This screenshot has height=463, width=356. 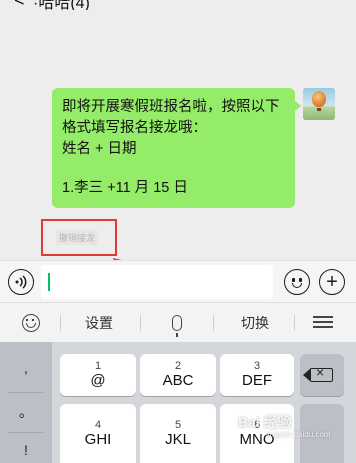 What do you see at coordinates (125, 188) in the screenshot?
I see `message-line: 1.李三 +11 月 15 日` at bounding box center [125, 188].